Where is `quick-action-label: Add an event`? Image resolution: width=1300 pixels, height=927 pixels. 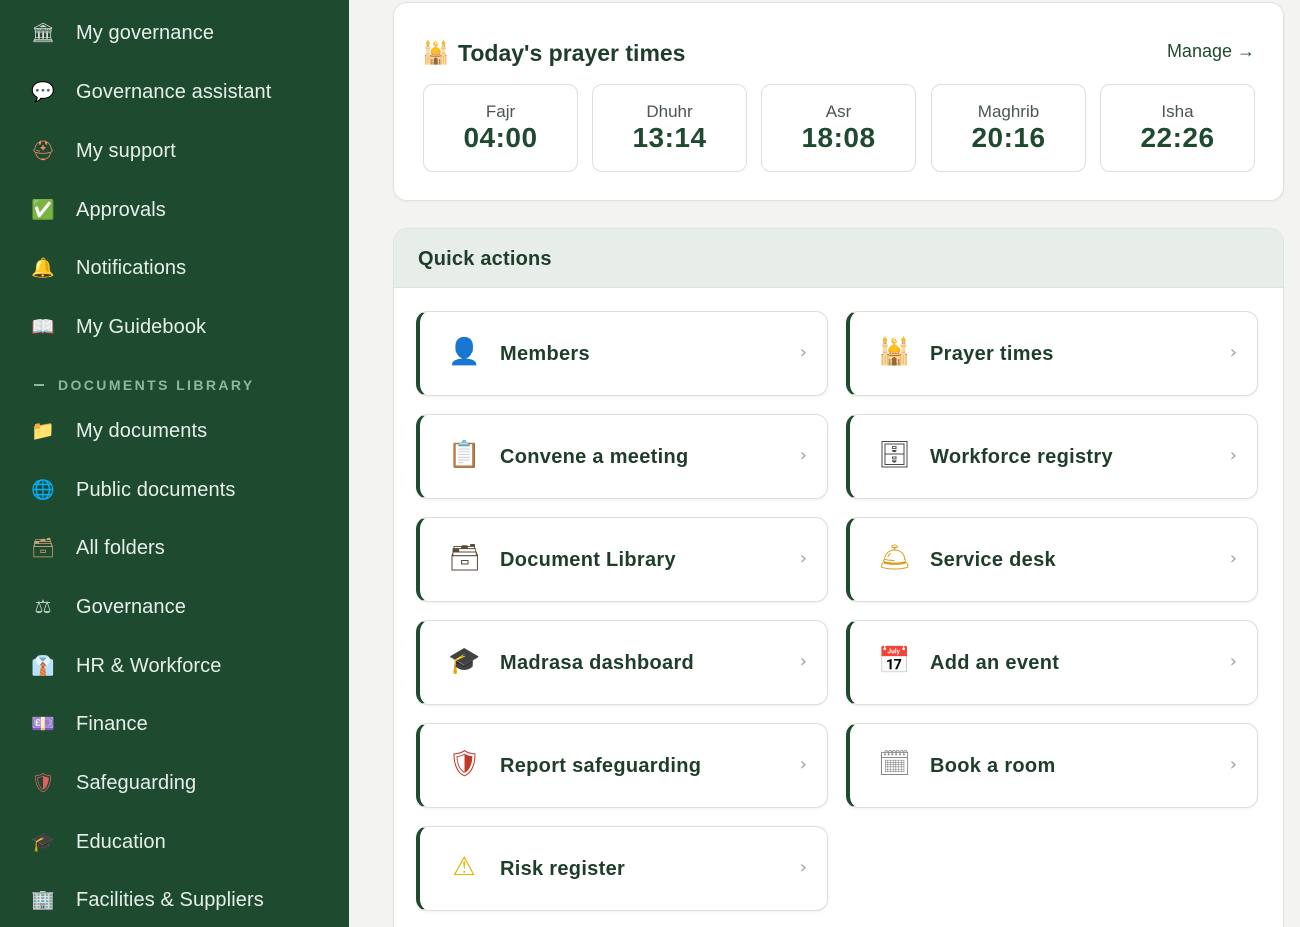
quick-action-label: Add an event is located at coordinates (995, 663).